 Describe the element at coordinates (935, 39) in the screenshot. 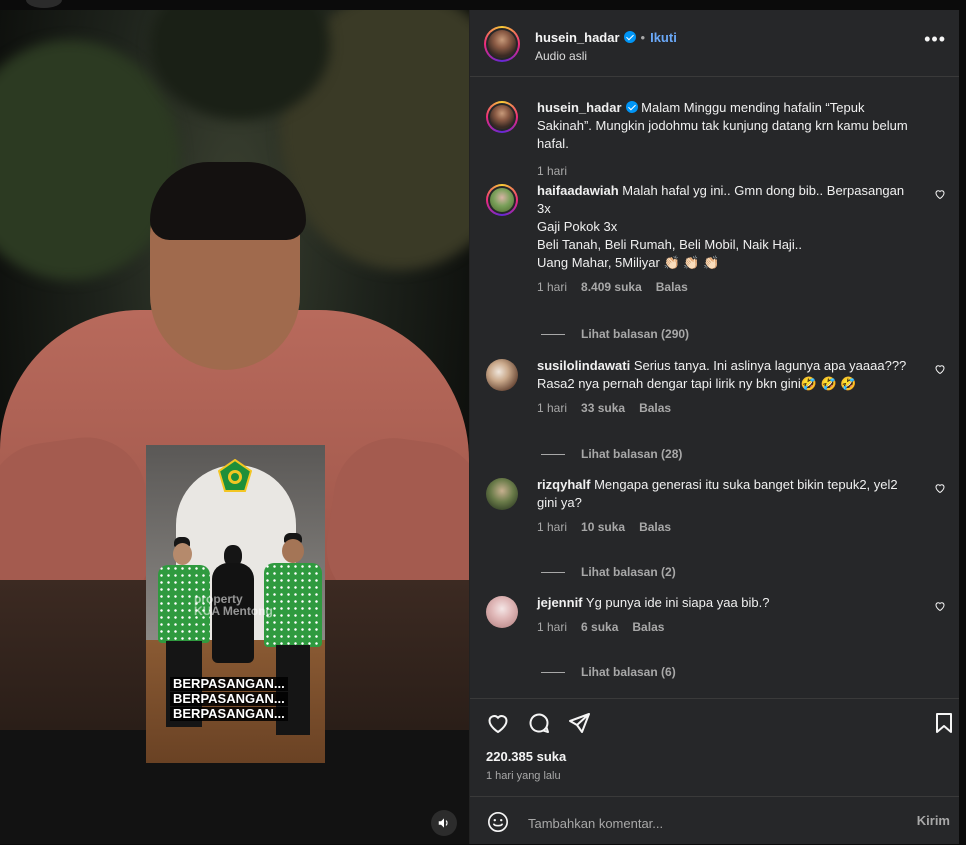

I see `more-options-button: •••` at that location.